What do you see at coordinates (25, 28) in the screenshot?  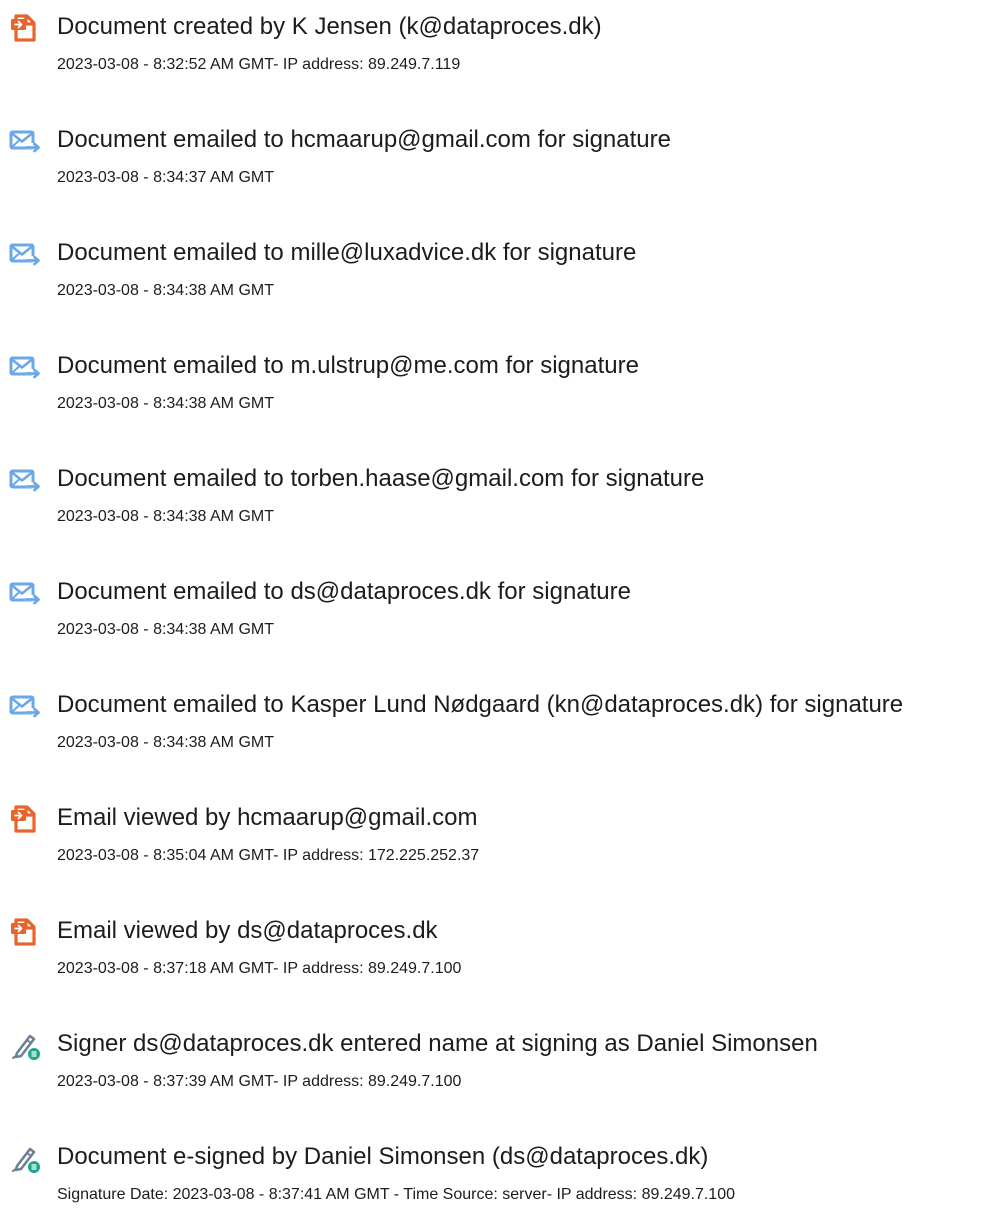 I see `document-created-icon` at bounding box center [25, 28].